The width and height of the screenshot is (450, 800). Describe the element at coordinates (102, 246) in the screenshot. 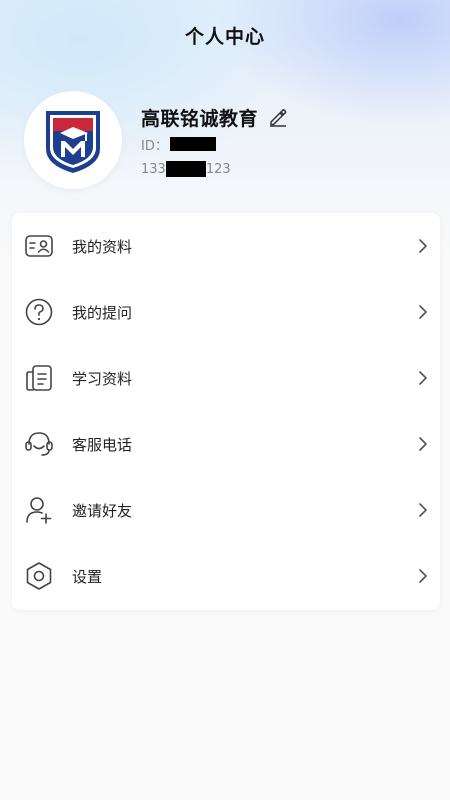

I see `menu-label: 我的资料` at that location.